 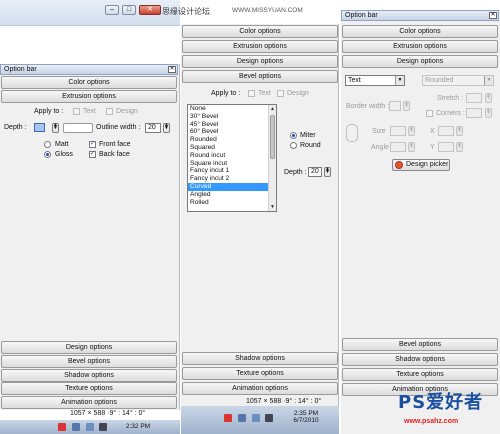 What do you see at coordinates (310, 145) in the screenshot?
I see `round-label: Round` at bounding box center [310, 145].